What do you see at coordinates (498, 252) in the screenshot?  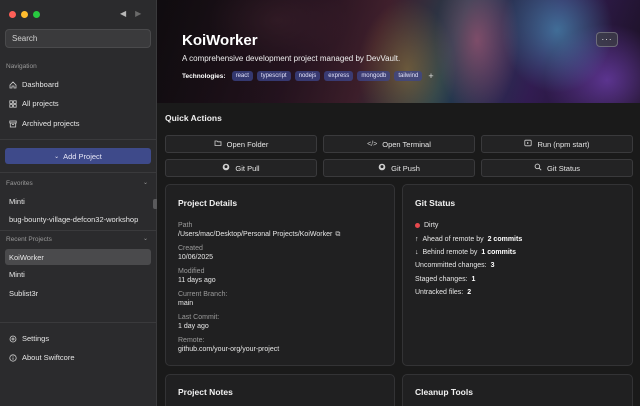 I see `behind-value: 1 commits` at bounding box center [498, 252].